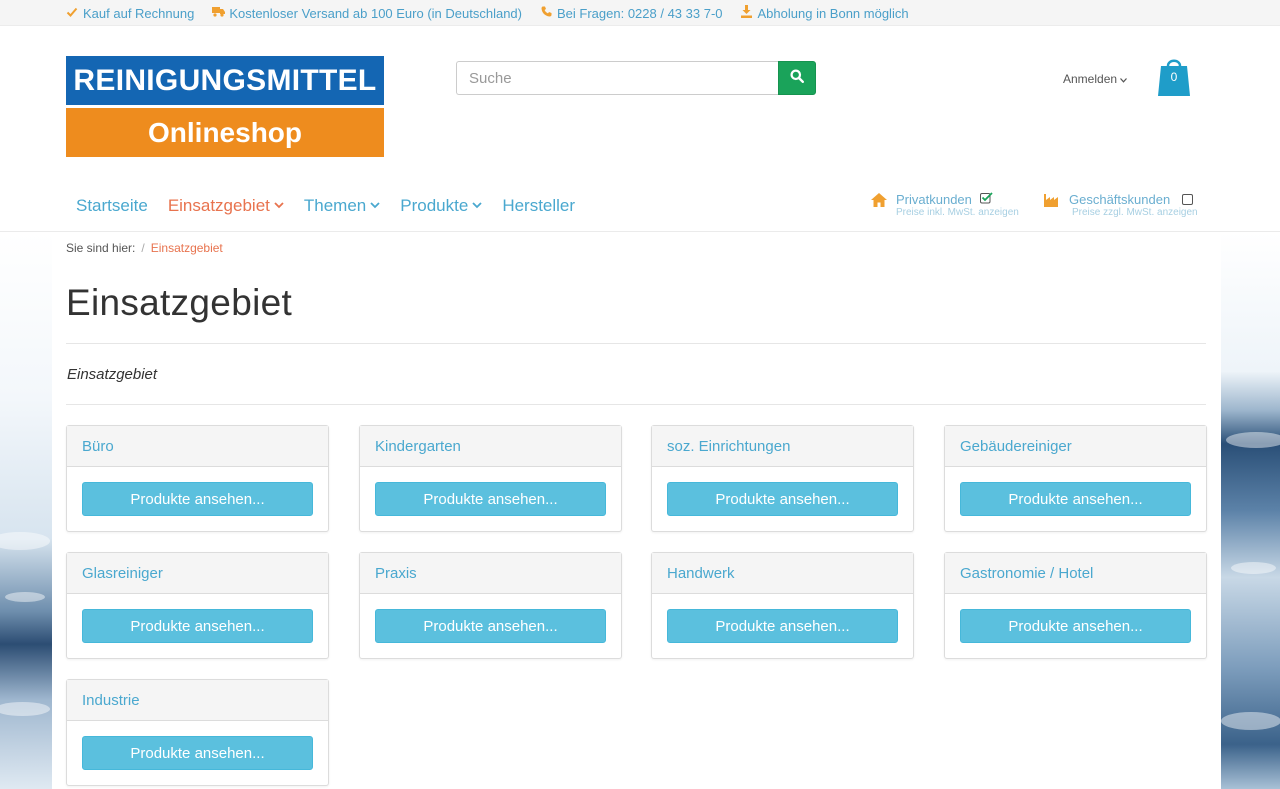 Image resolution: width=1280 pixels, height=789 pixels. What do you see at coordinates (197, 700) in the screenshot?
I see `category-title: Industrie` at bounding box center [197, 700].